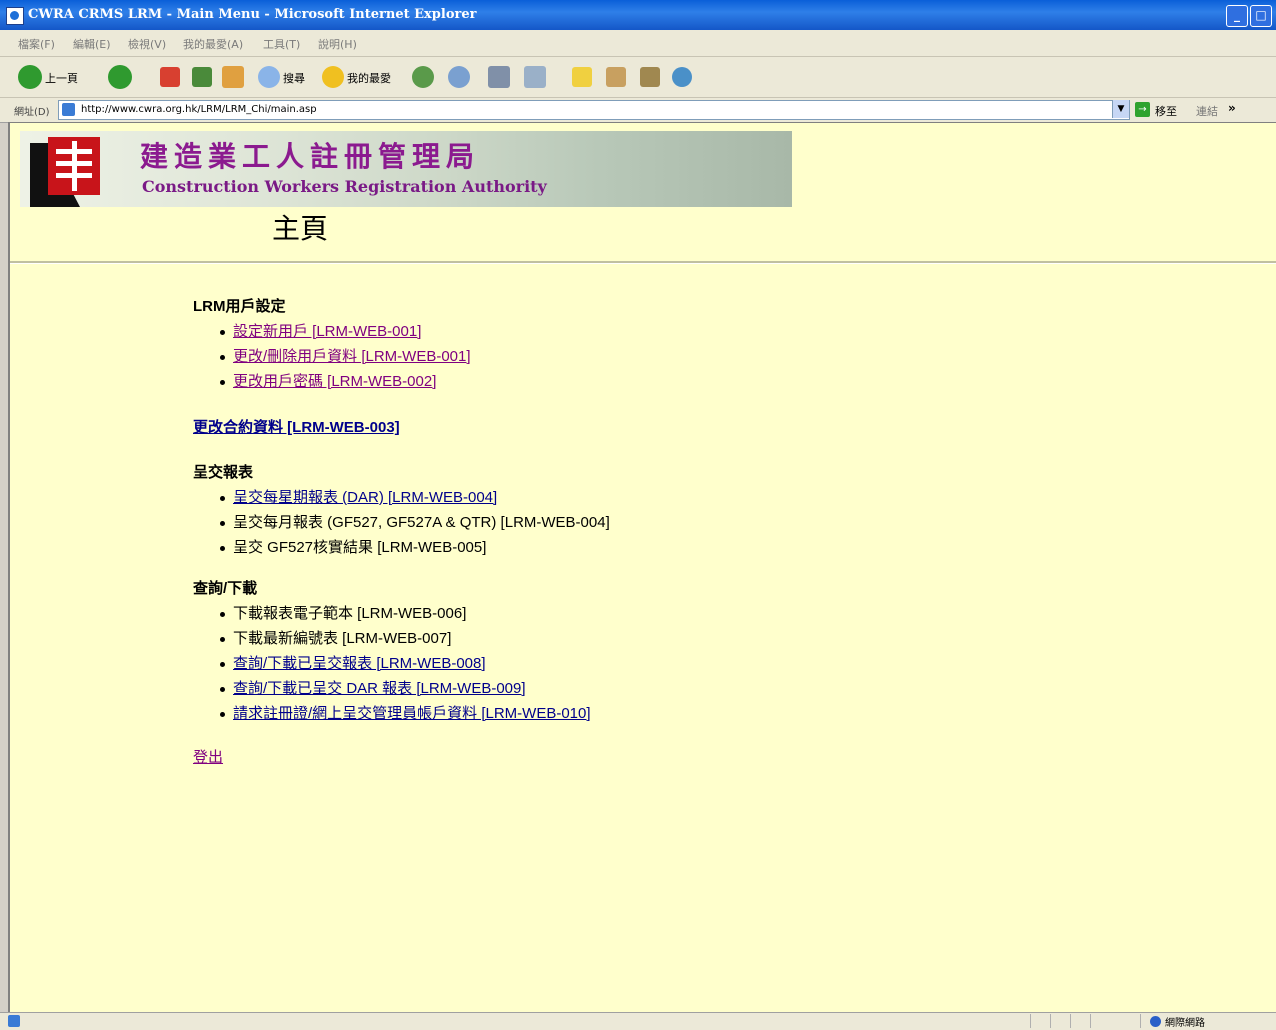 The height and width of the screenshot is (1030, 1276). Describe the element at coordinates (92, 44) in the screenshot. I see `menu-edit: 編輯(E)` at that location.